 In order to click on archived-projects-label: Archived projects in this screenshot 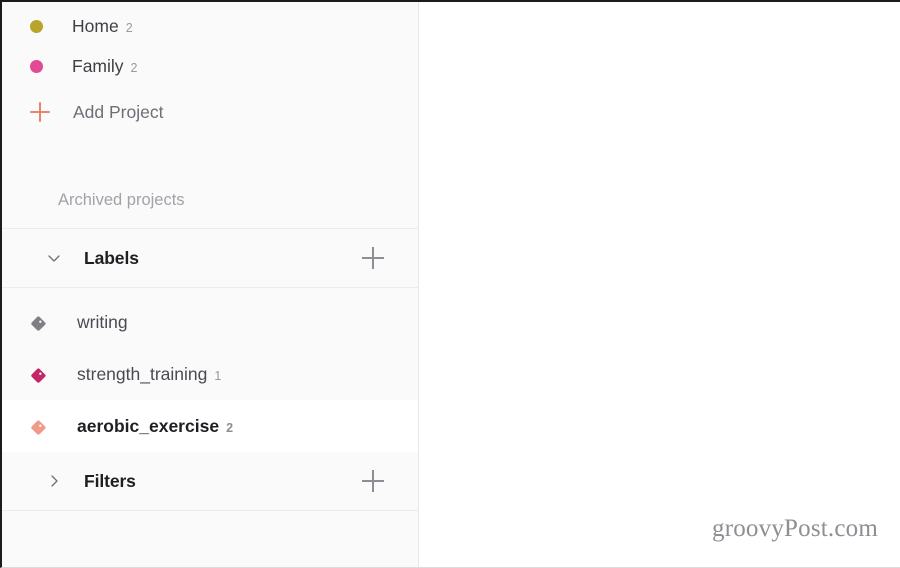, I will do `click(121, 199)`.